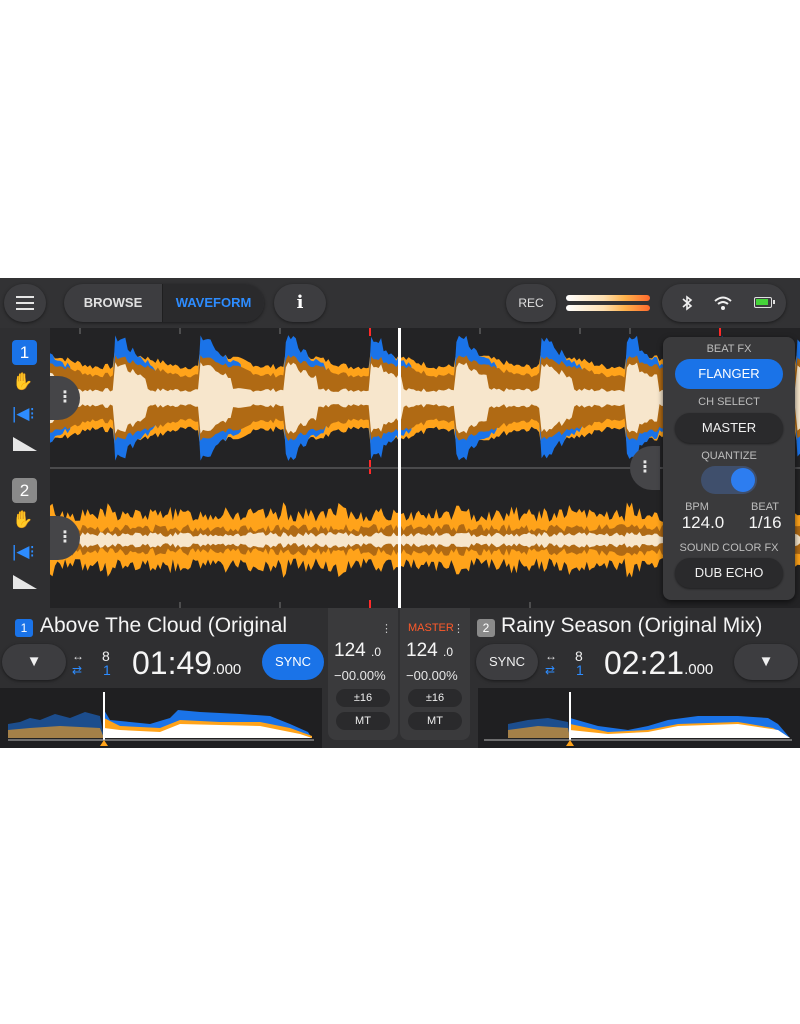 This screenshot has width=800, height=1024. What do you see at coordinates (24, 490) in the screenshot?
I see `deck2-number: 2` at bounding box center [24, 490].